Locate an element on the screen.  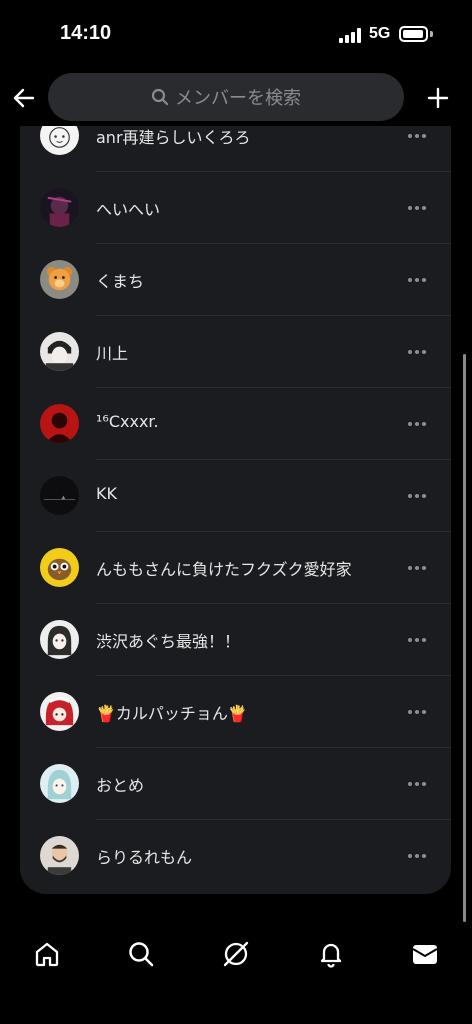
member-name: anr再建らしいくろろ is located at coordinates (173, 137).